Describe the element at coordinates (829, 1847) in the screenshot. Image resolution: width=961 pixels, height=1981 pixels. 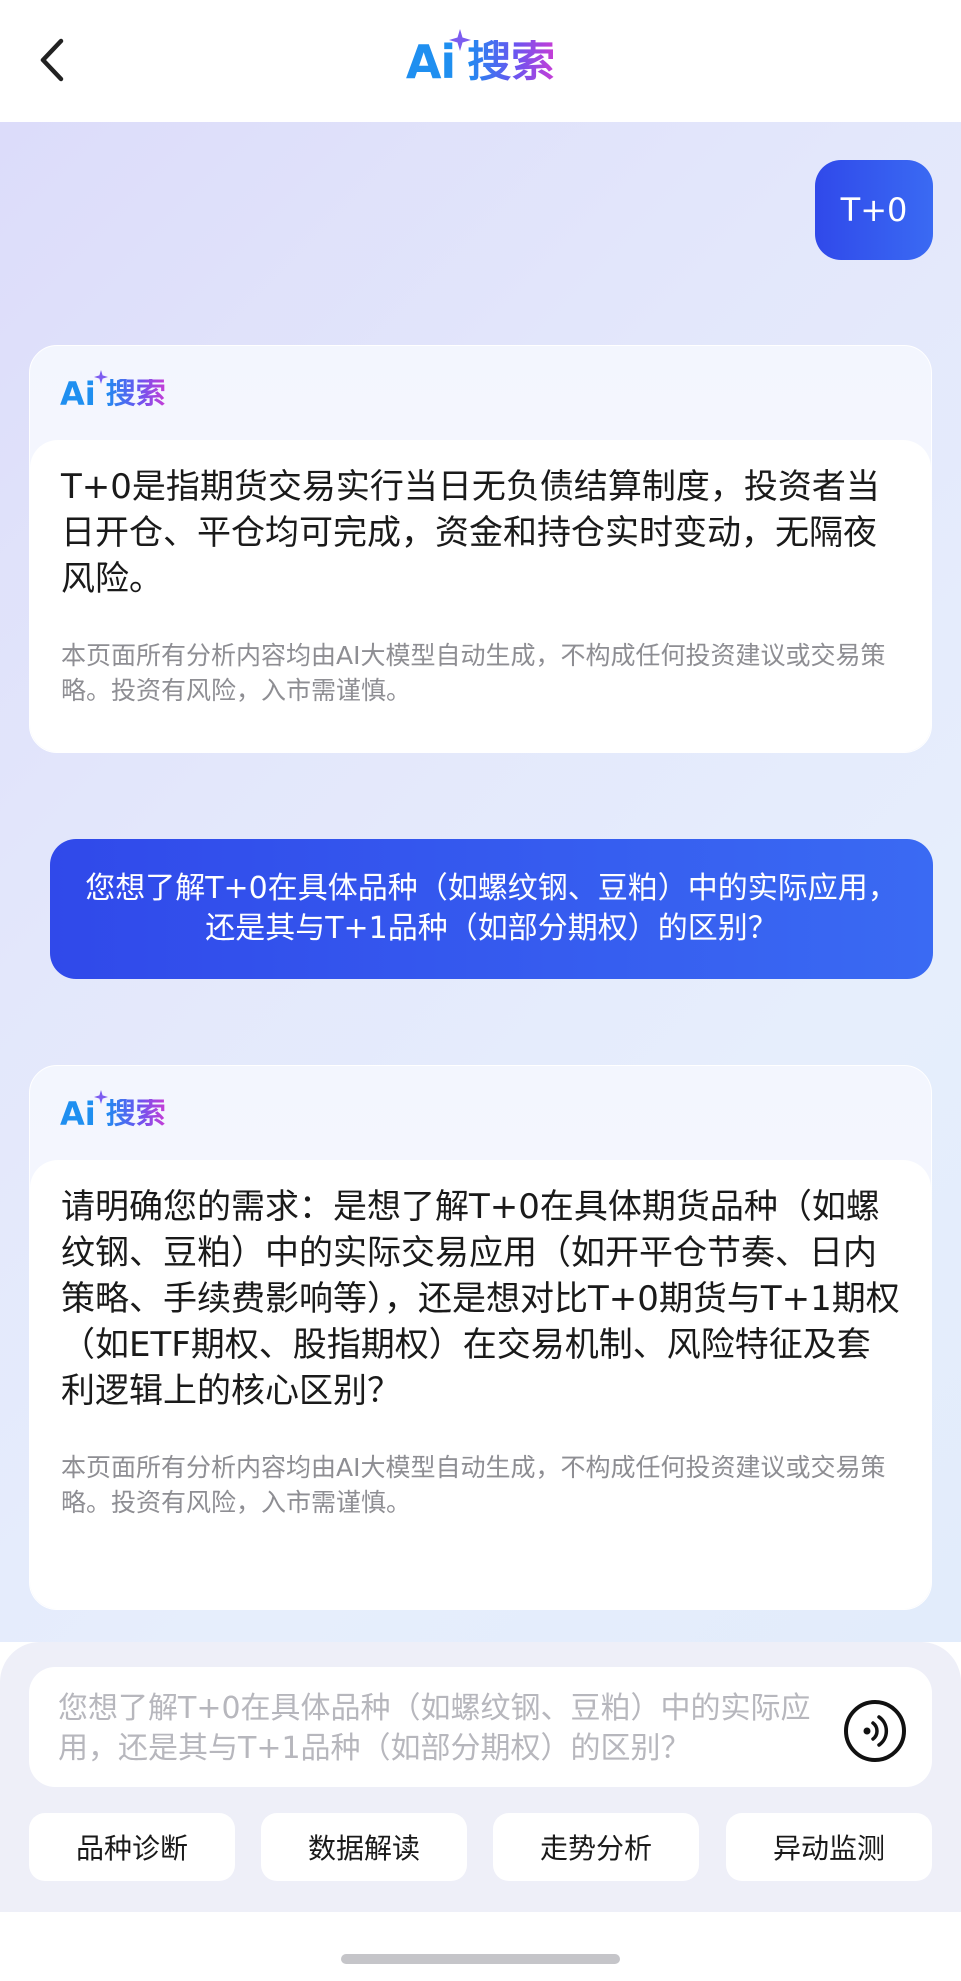
I see `quick-action-button: 异动监测` at that location.